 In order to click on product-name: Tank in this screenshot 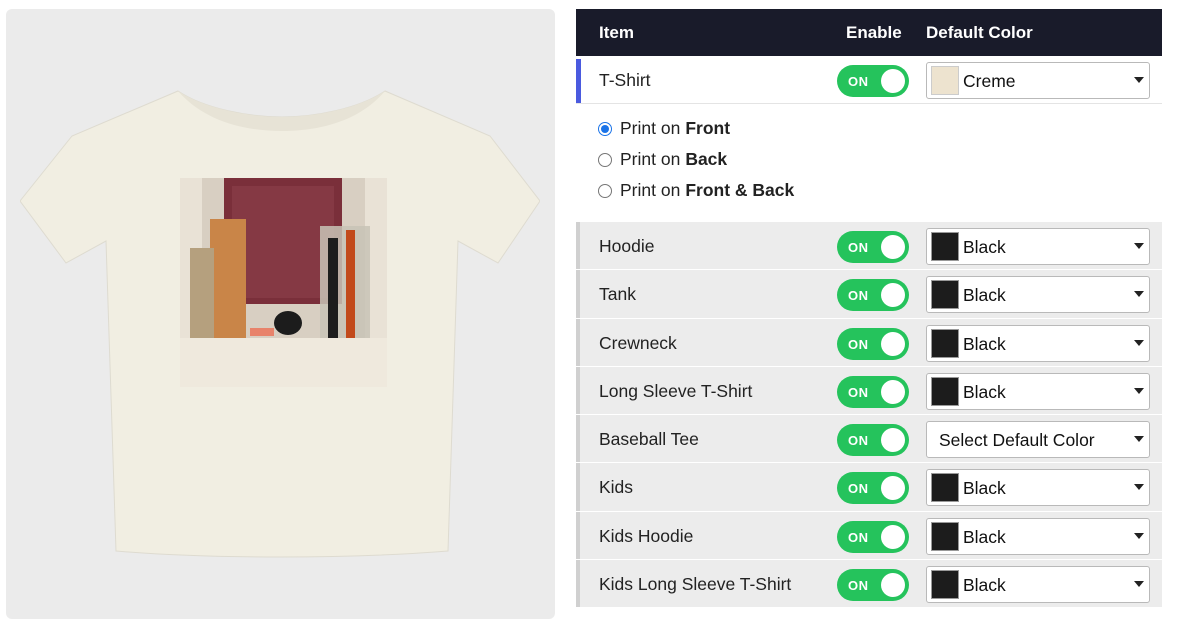, I will do `click(617, 294)`.